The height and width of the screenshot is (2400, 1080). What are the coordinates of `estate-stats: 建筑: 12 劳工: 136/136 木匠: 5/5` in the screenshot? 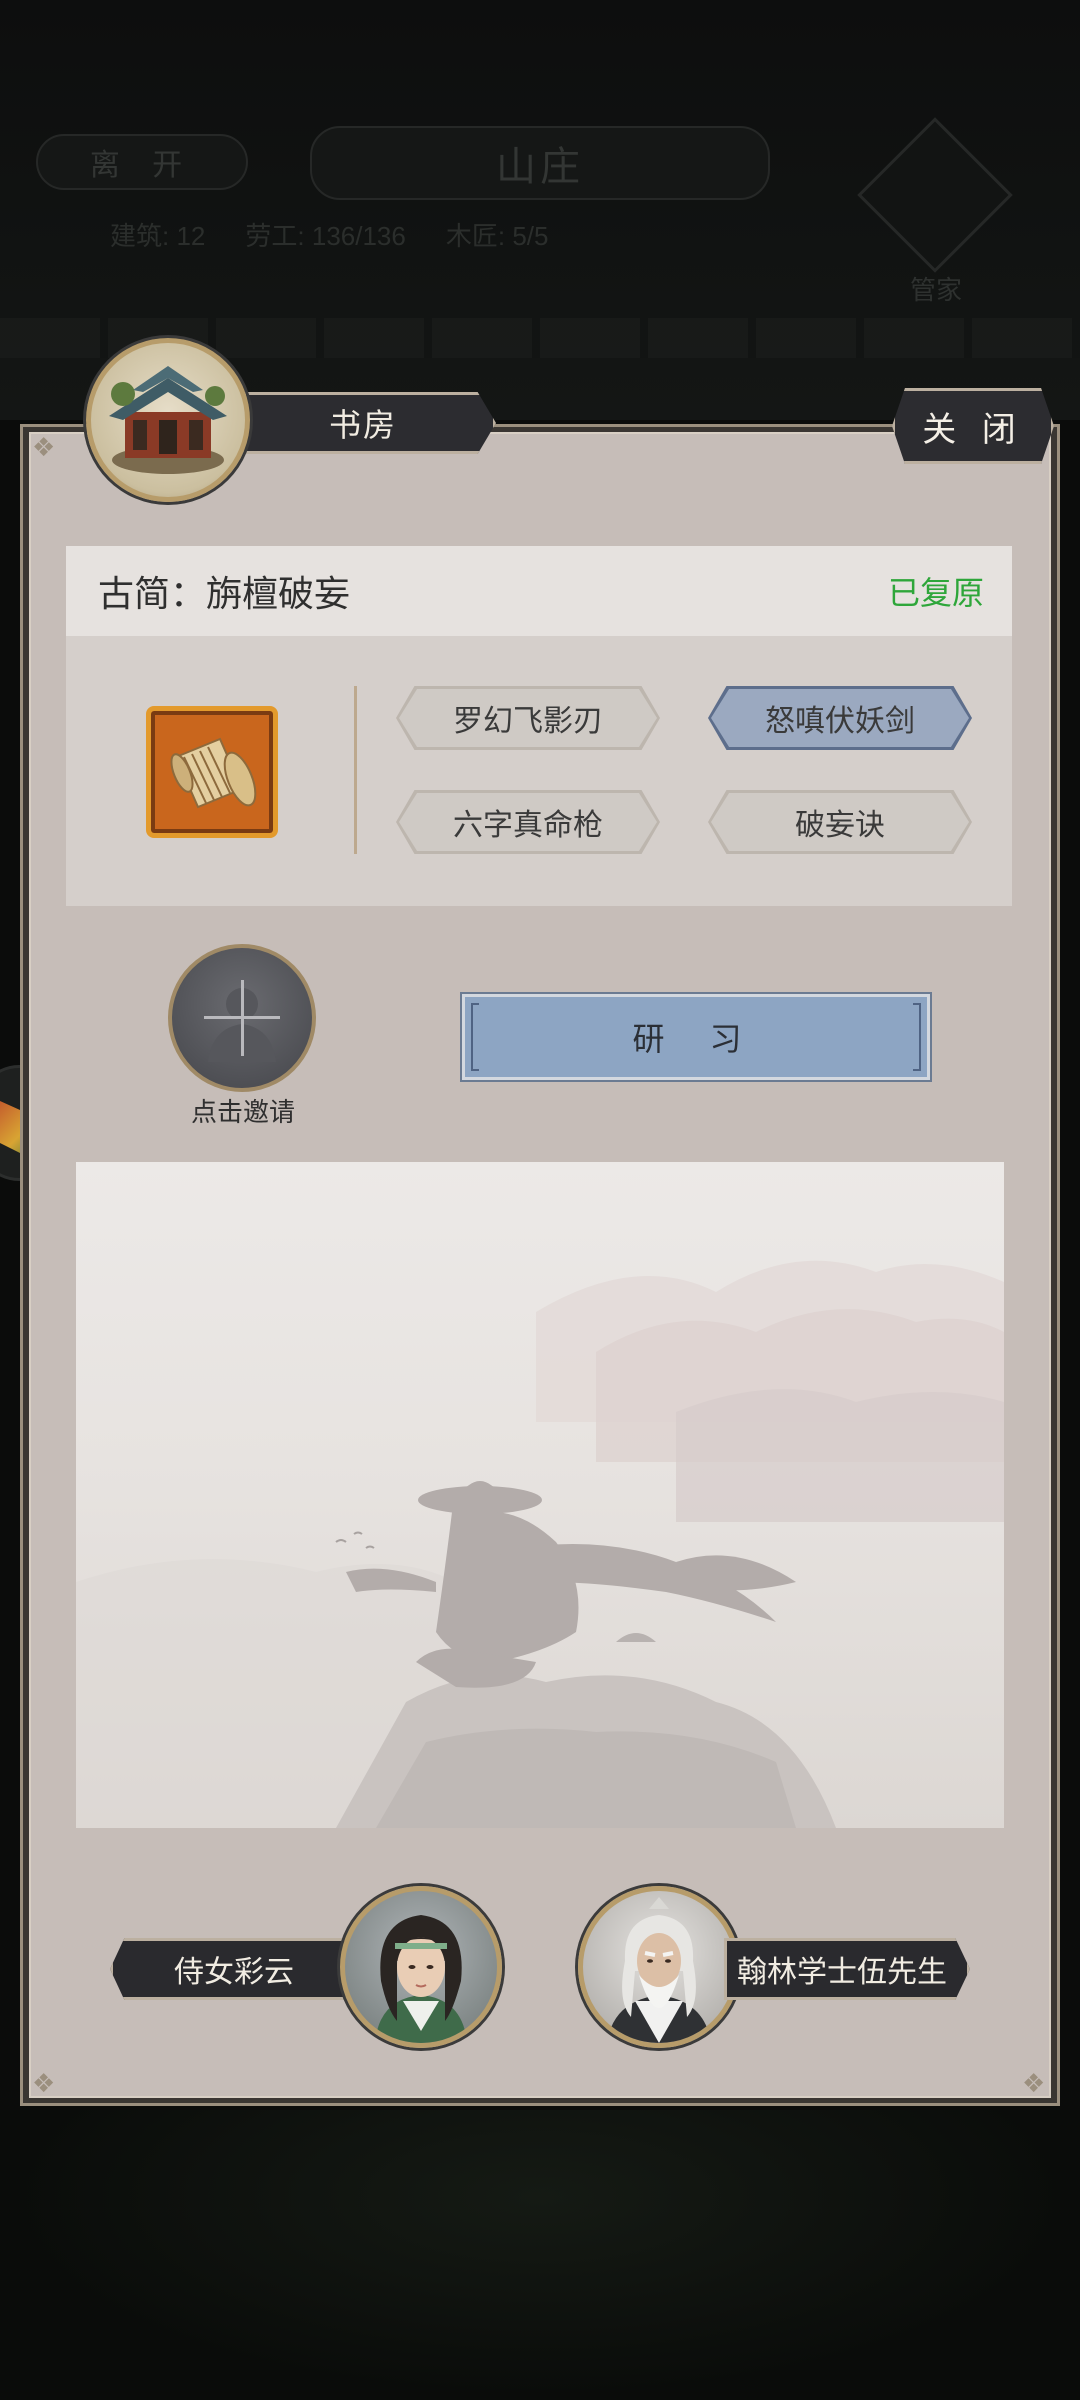 It's located at (329, 234).